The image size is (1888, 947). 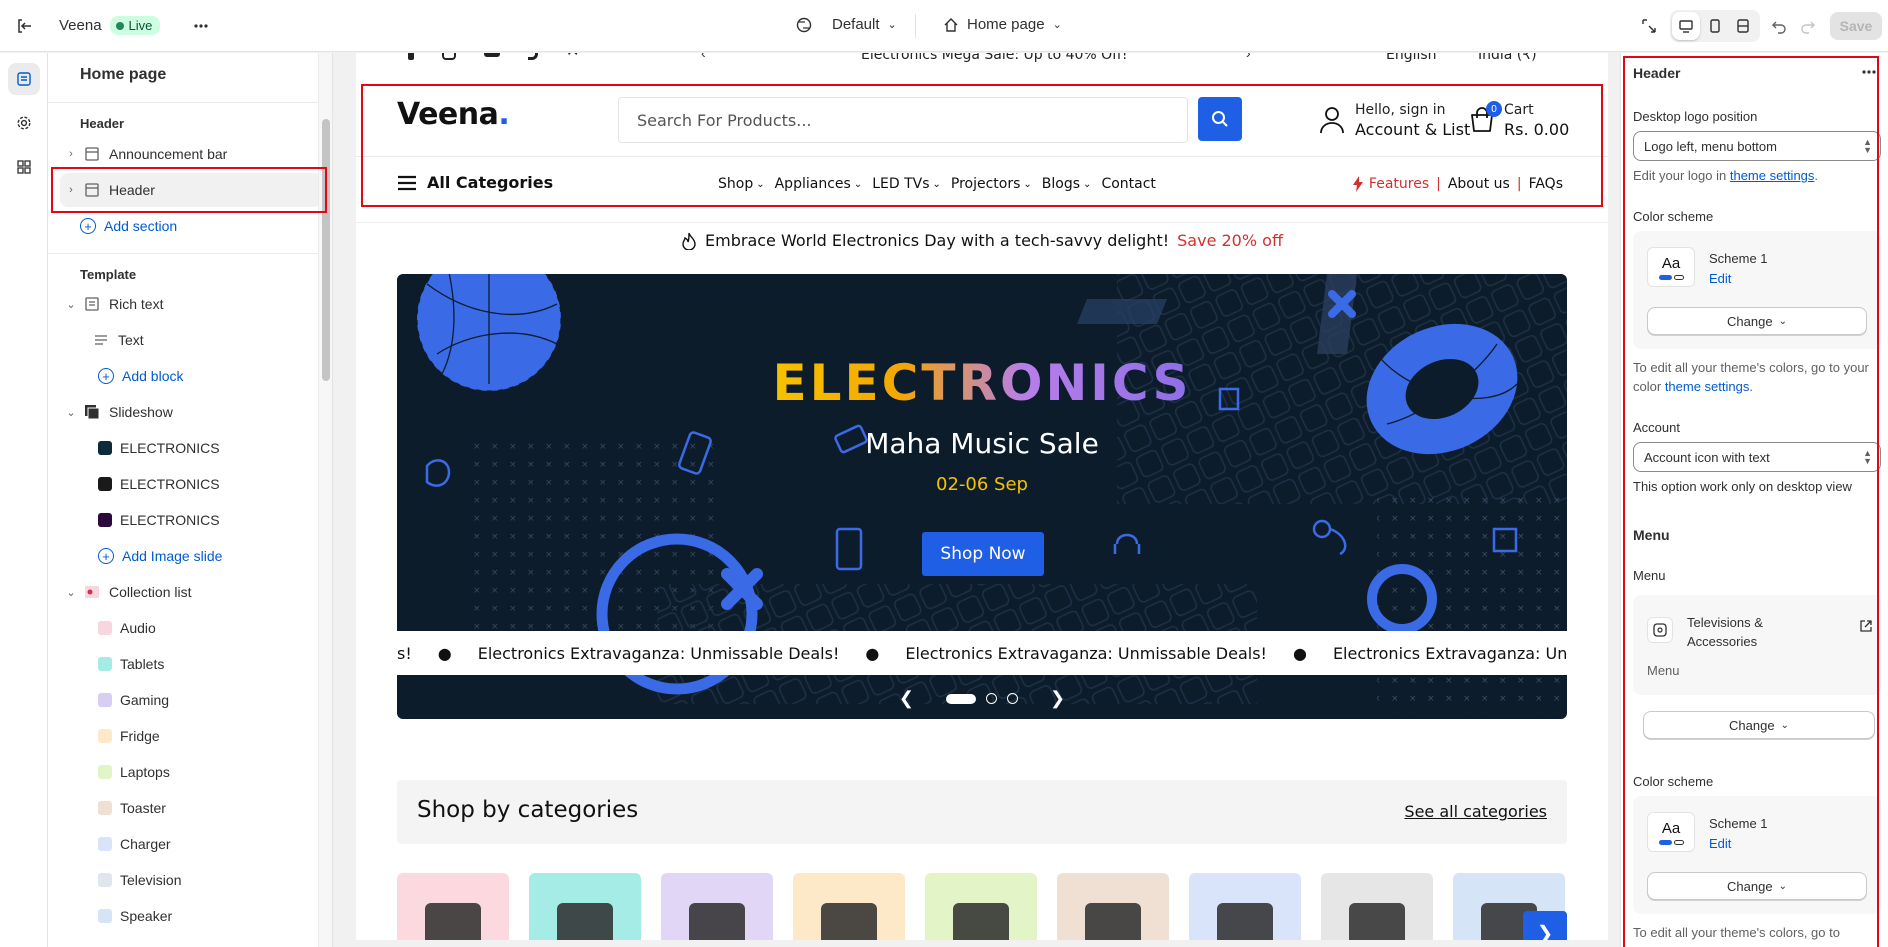 What do you see at coordinates (1475, 811) in the screenshot?
I see `see-all-categories-link: See all categories` at bounding box center [1475, 811].